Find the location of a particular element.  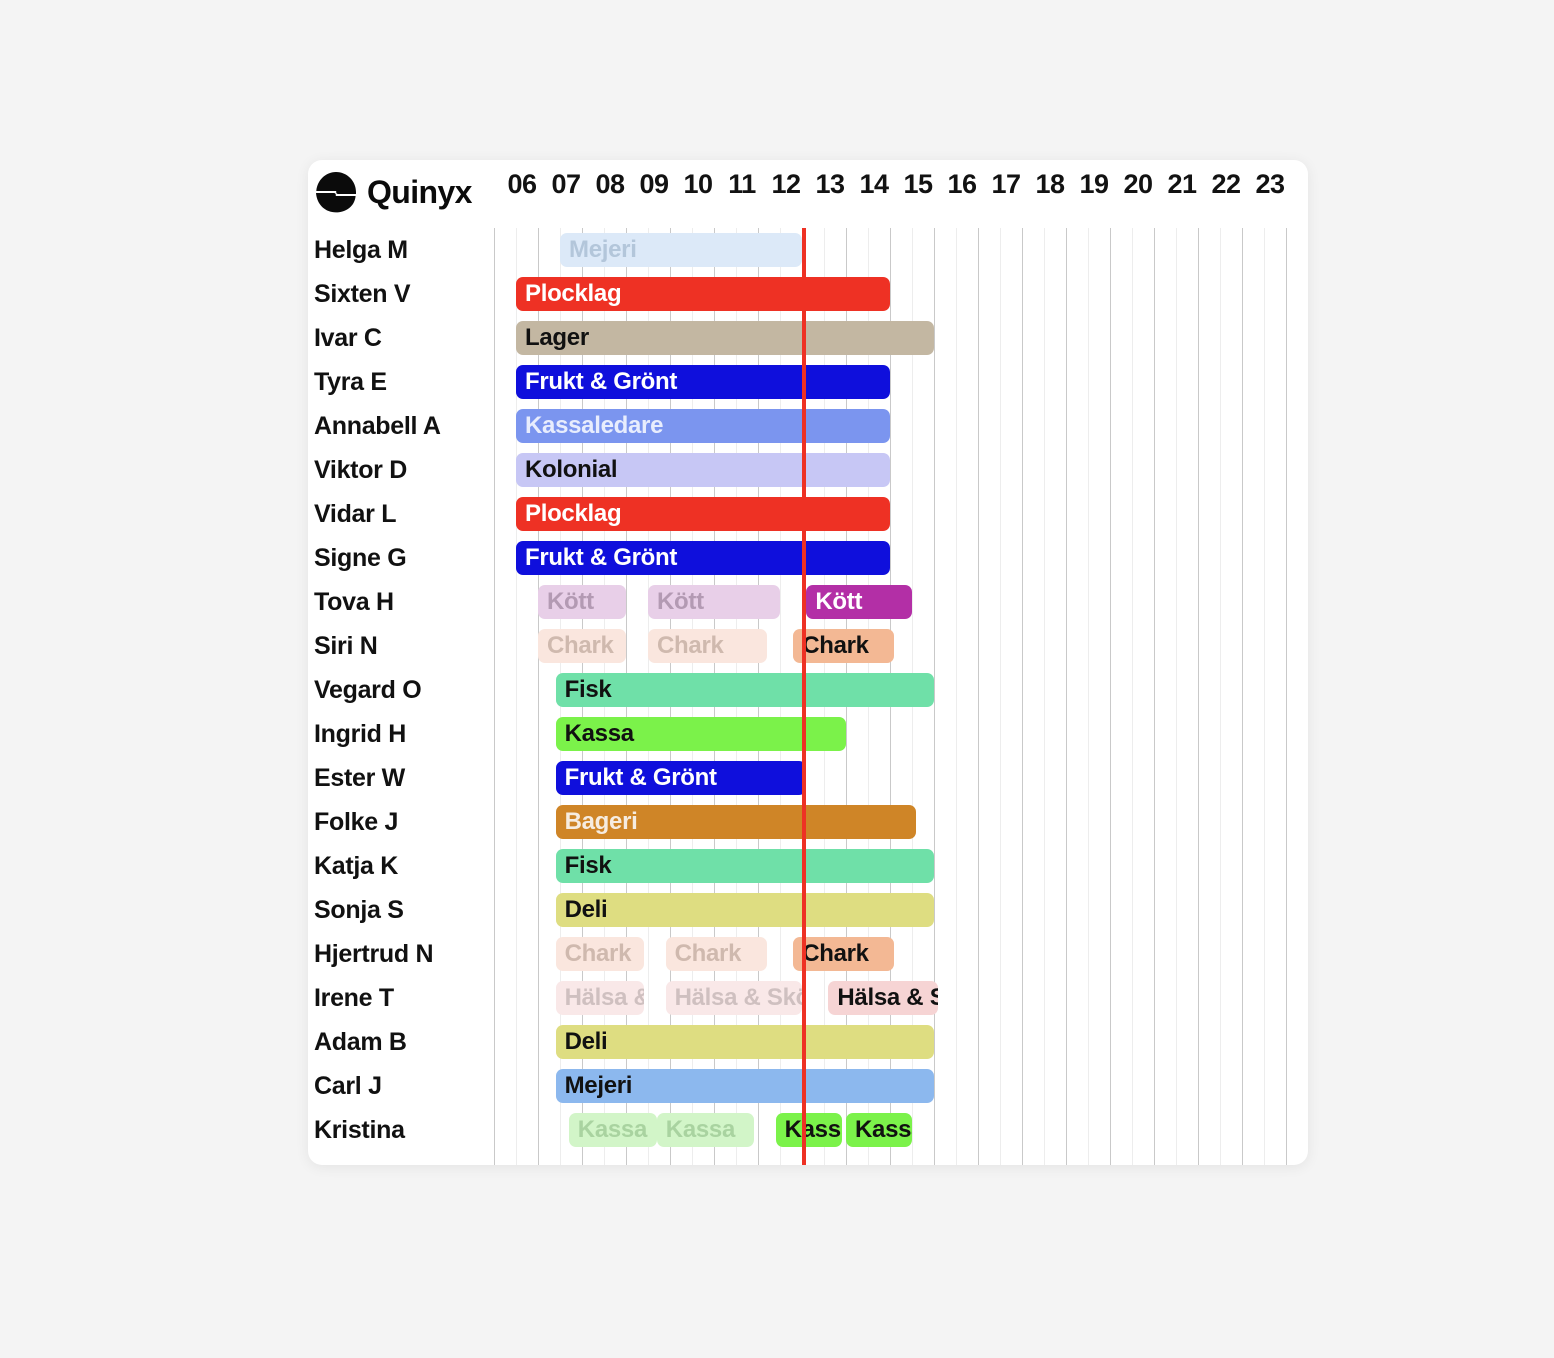

hour-label-12: 12 is located at coordinates (786, 184).